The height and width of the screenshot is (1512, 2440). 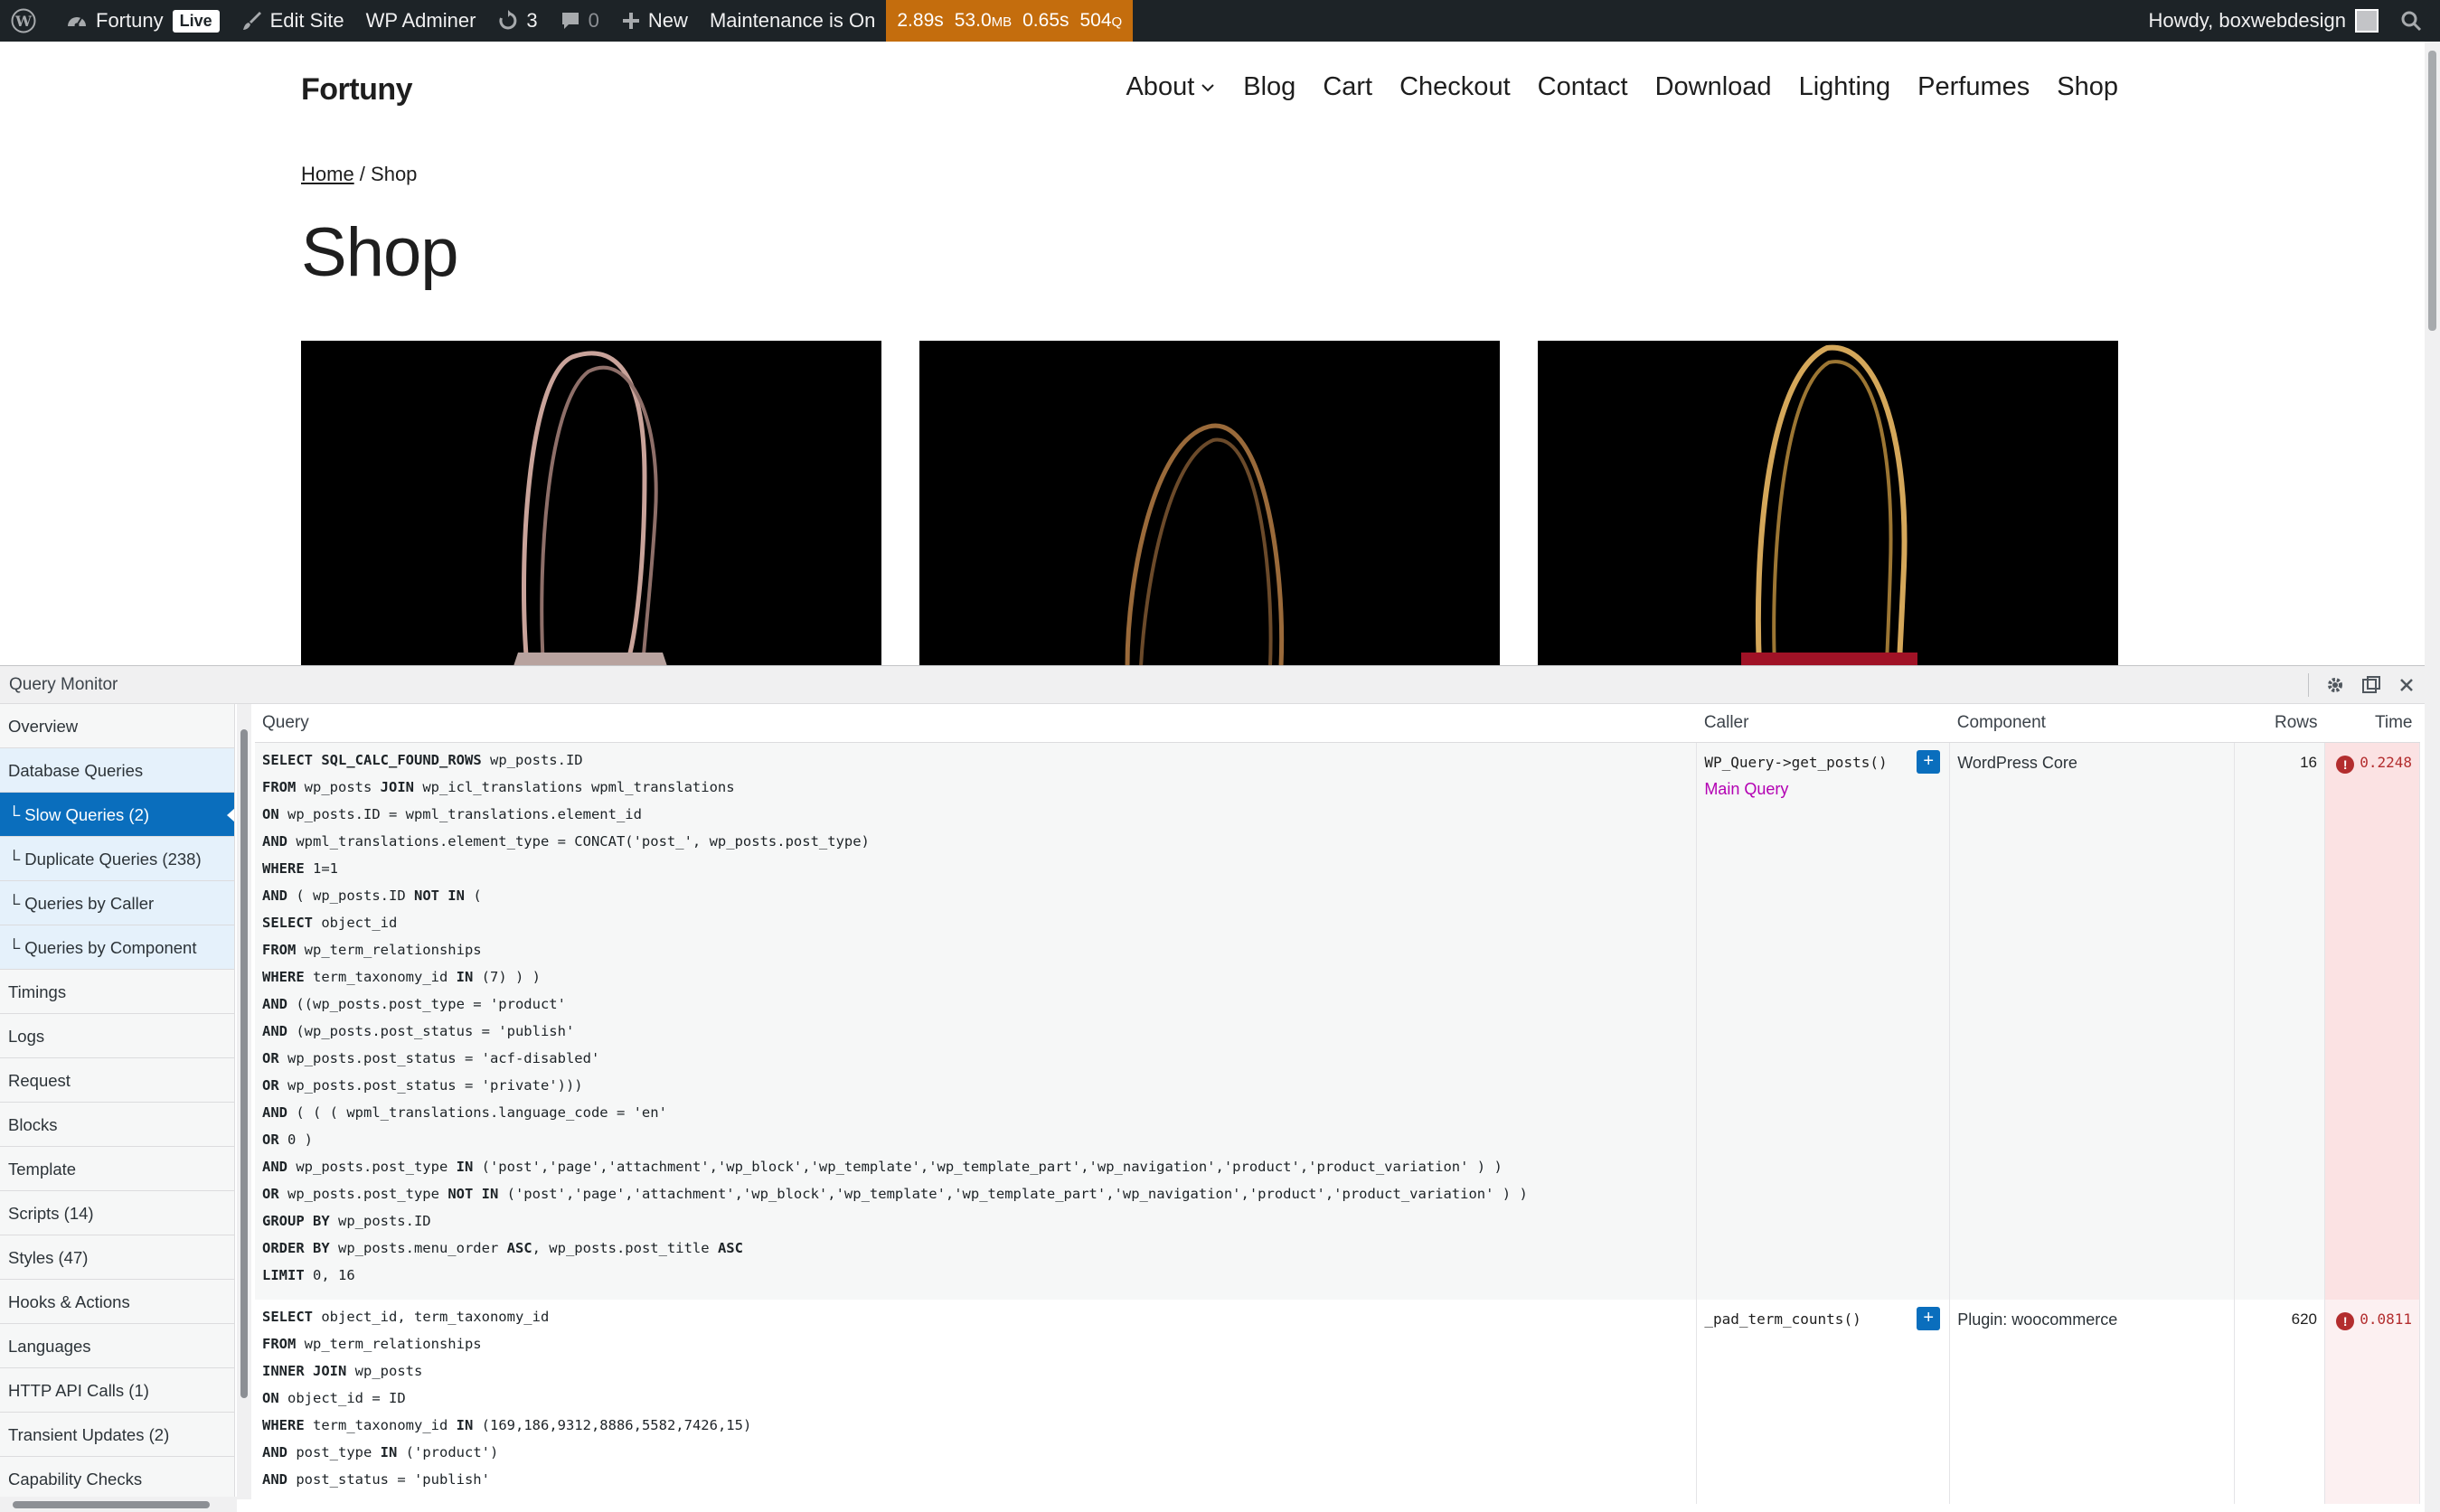 I want to click on query-rows: 620, so click(x=2279, y=1401).